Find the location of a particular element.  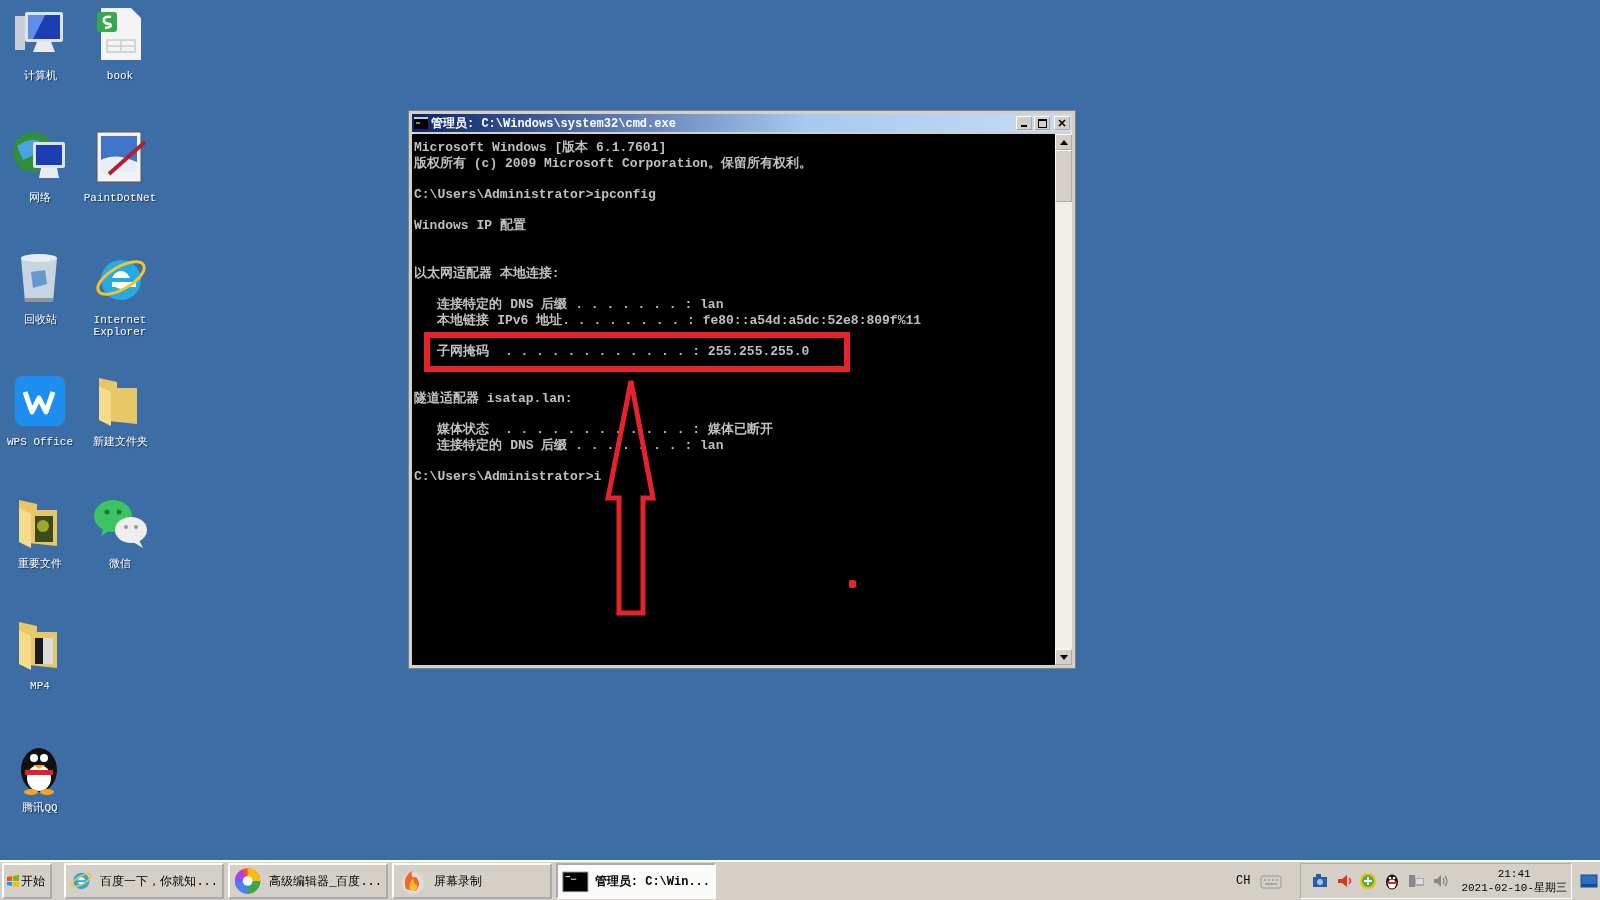

console-line: Microsoft Windows [版本 6.1.7601] is located at coordinates (541, 148).